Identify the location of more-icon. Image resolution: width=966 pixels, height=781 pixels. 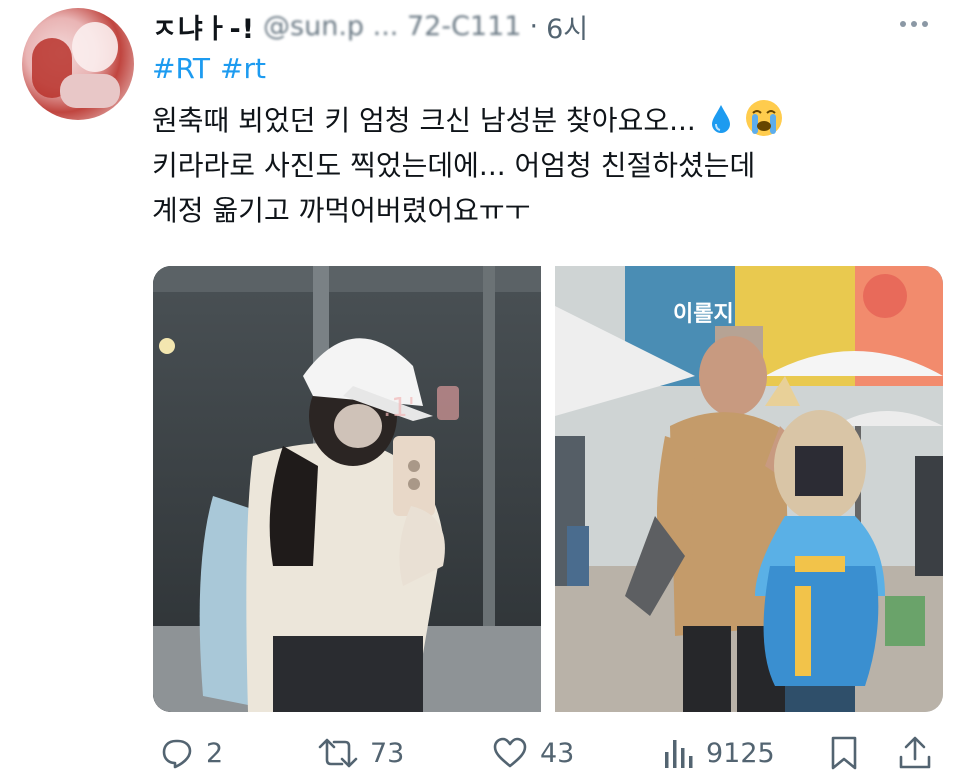
(920, 24).